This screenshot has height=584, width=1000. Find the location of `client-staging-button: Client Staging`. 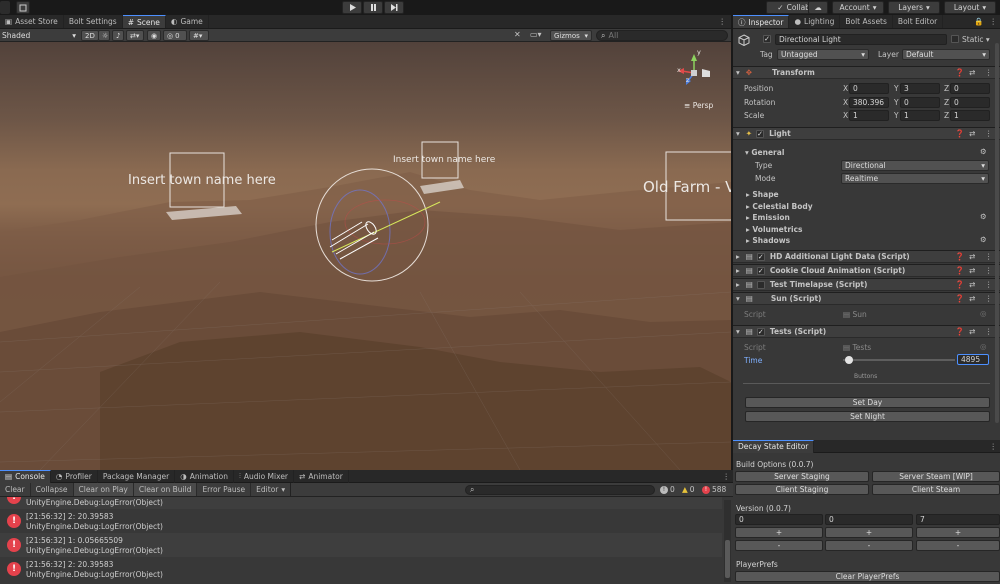

client-staging-button: Client Staging is located at coordinates (802, 489).